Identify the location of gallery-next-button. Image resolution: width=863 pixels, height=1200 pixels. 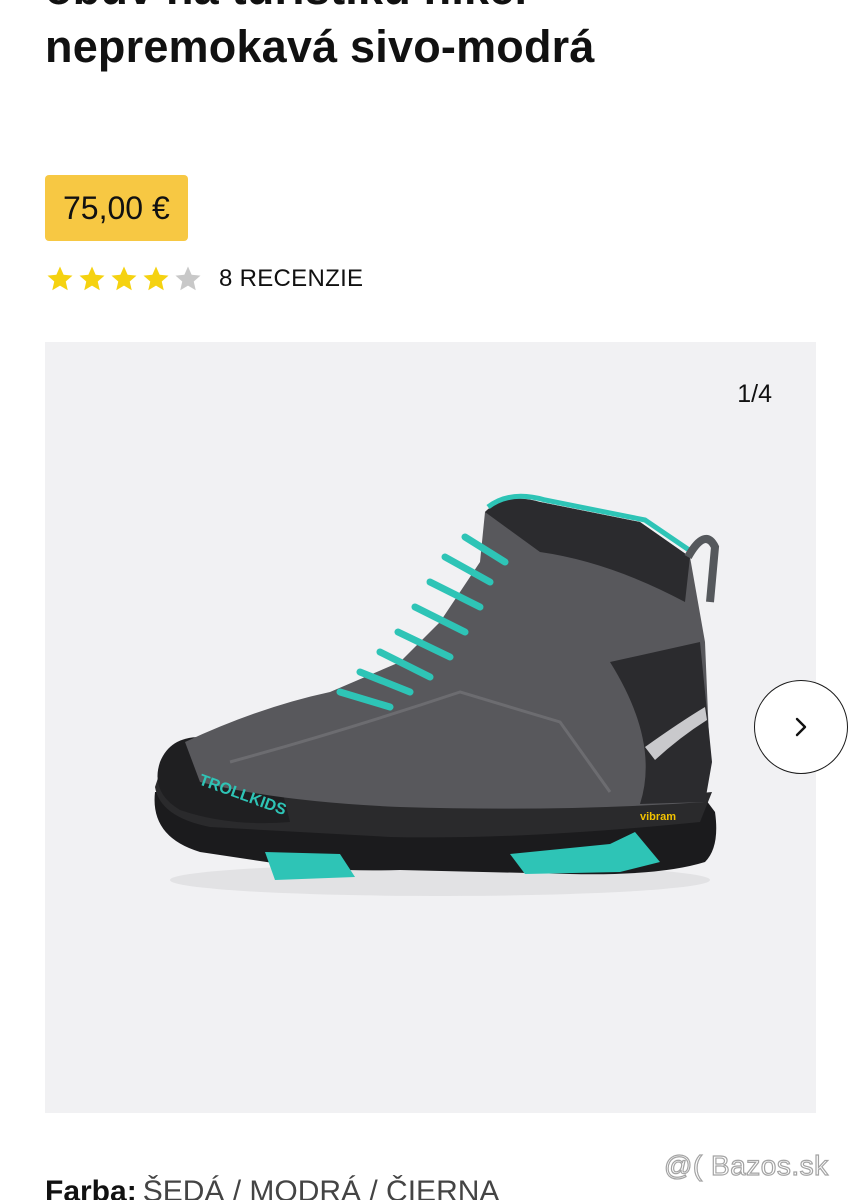
(801, 727).